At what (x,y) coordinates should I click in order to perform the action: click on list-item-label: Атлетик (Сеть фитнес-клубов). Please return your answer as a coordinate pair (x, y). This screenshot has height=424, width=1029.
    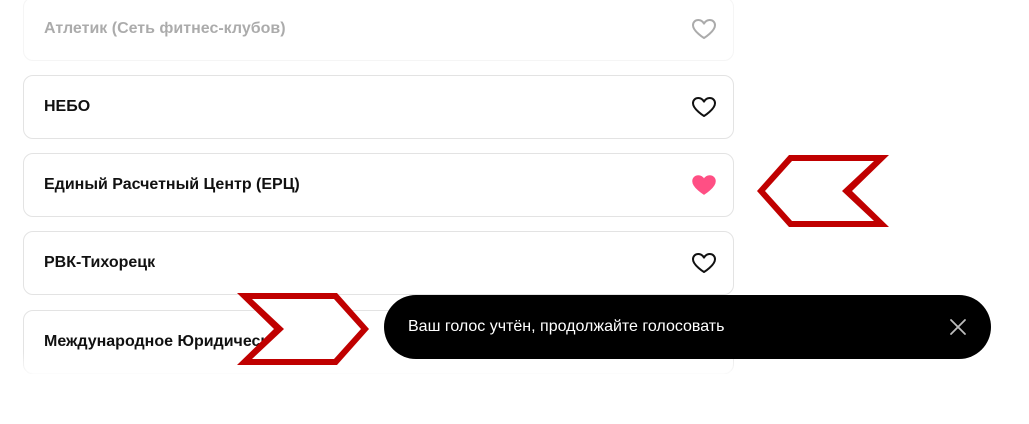
    Looking at the image, I should click on (165, 28).